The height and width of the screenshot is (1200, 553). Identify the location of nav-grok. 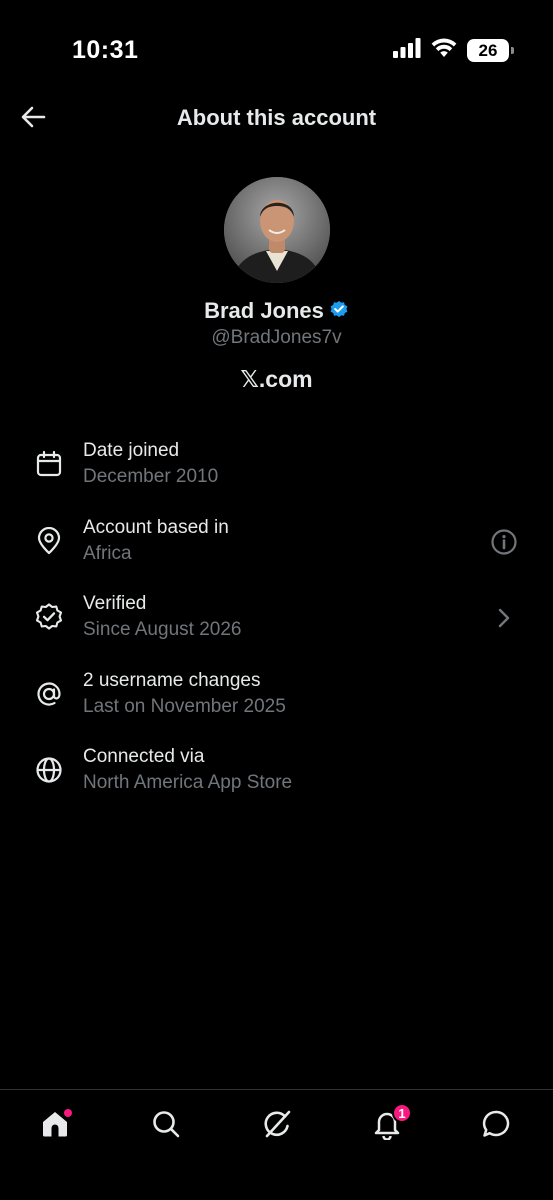
(277, 1126).